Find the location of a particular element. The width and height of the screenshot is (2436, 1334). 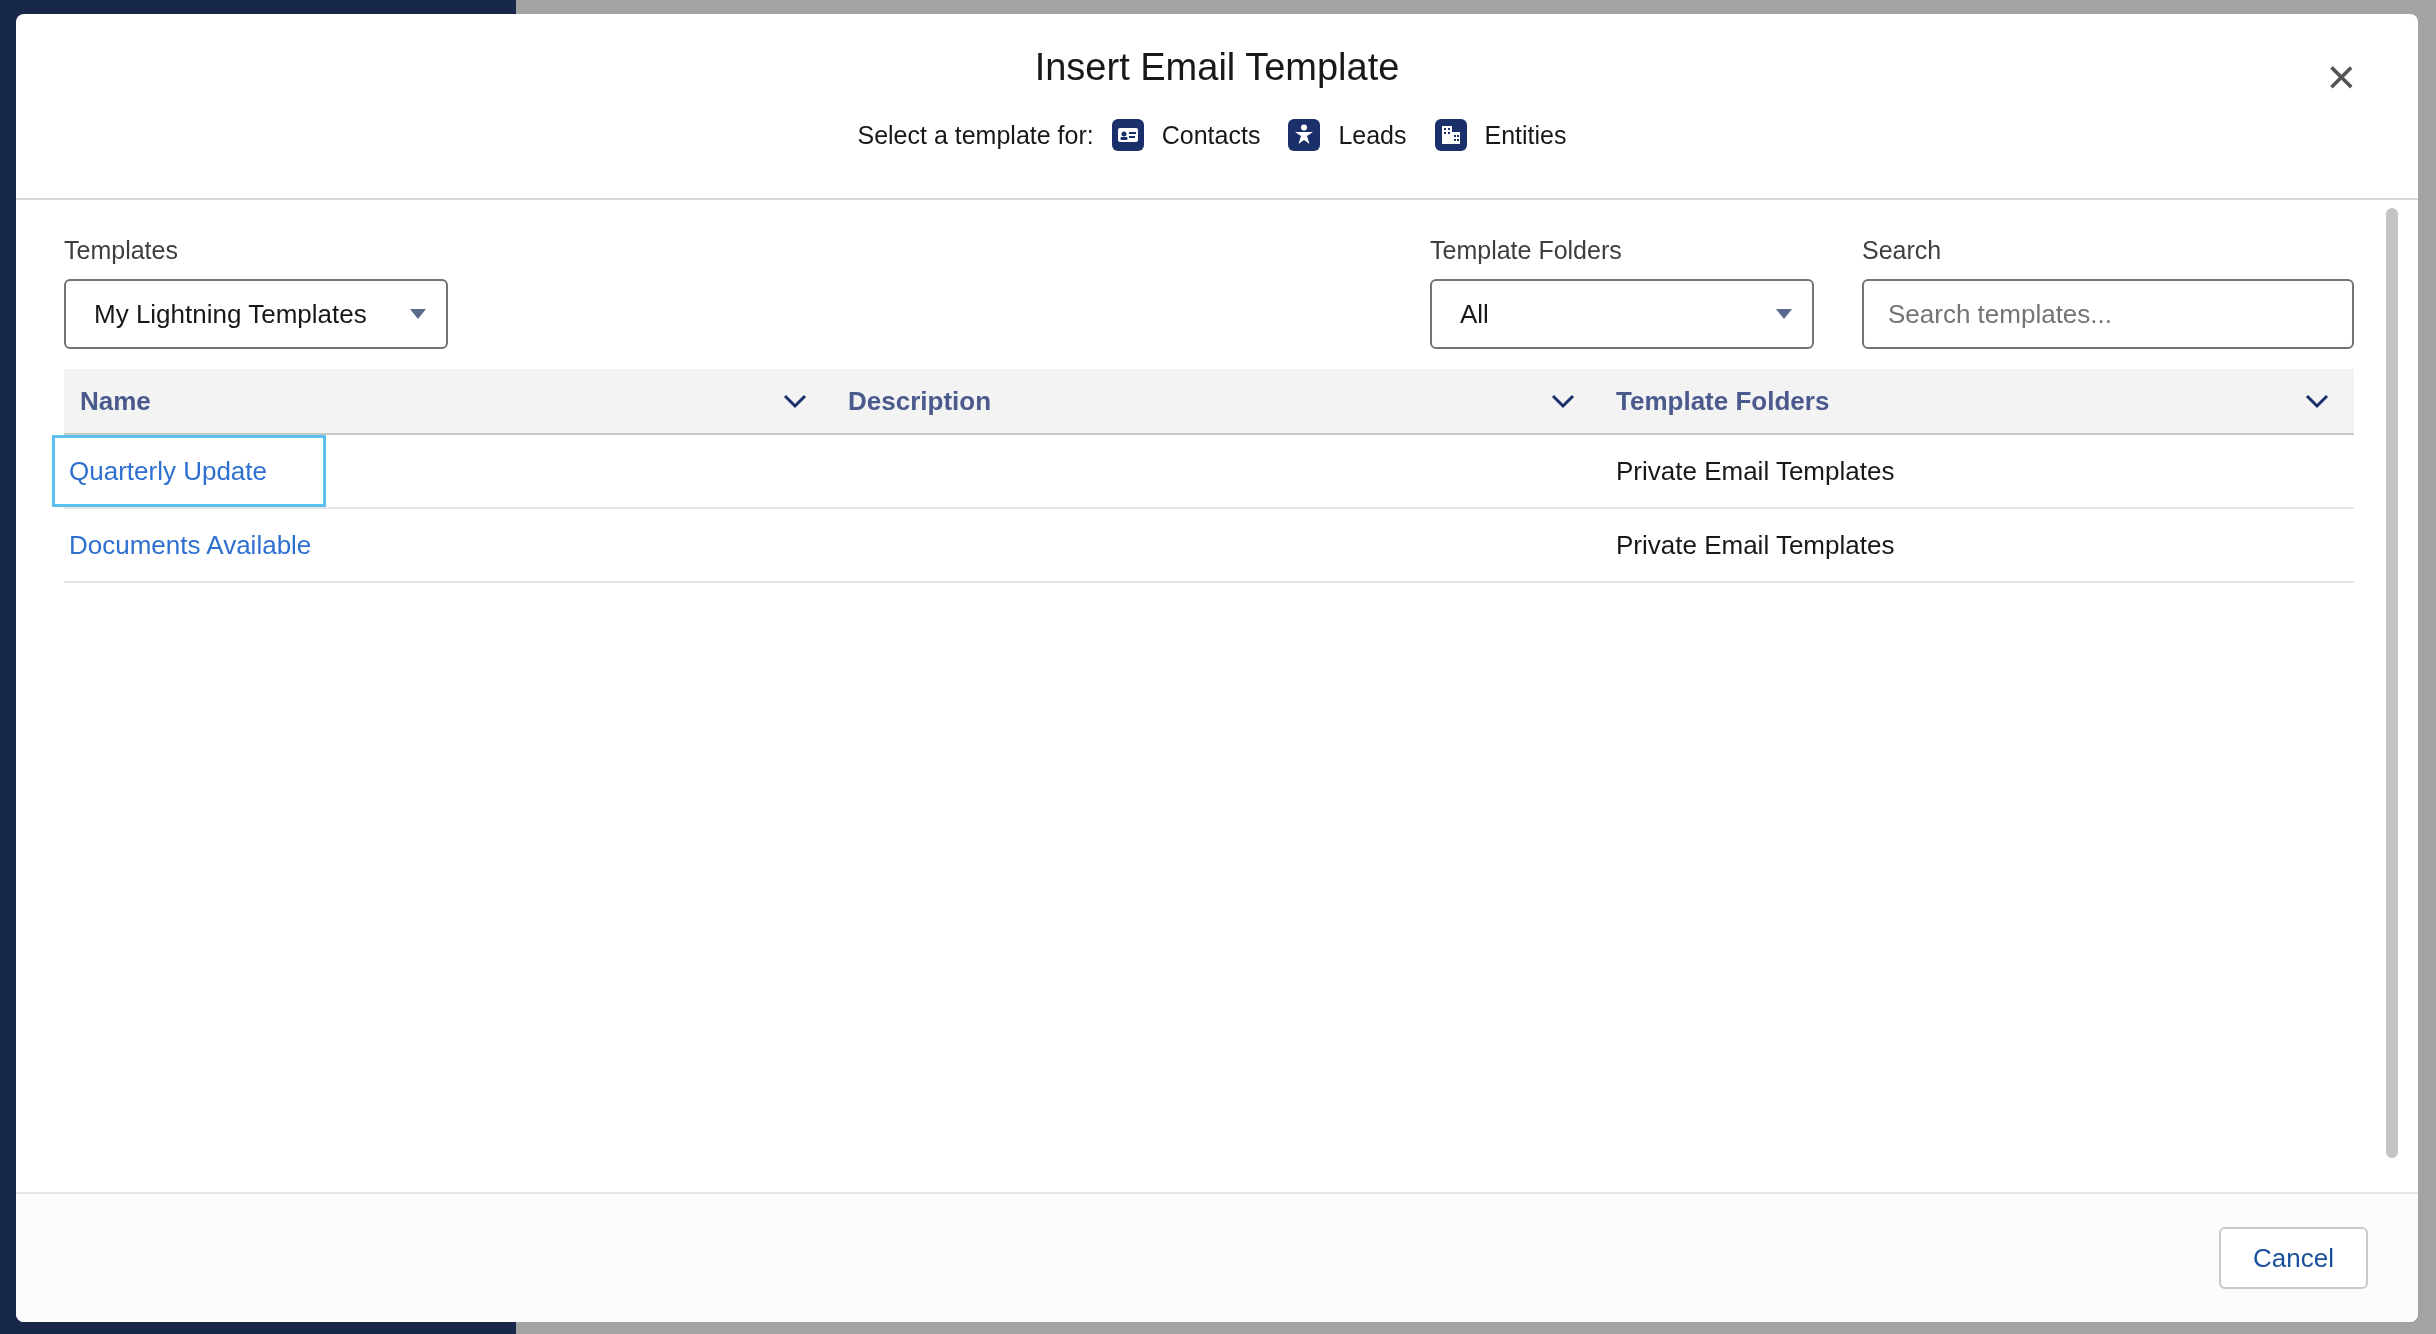

template-link: Documents Available is located at coordinates (211, 545).